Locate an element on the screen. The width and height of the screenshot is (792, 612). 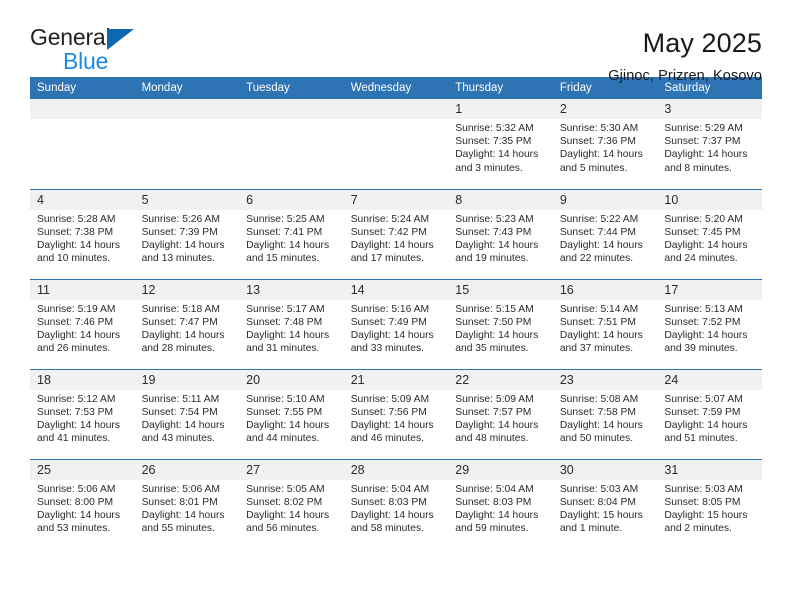
daylight-text: Daylight: 14 hours and 59 minutes. is located at coordinates (497, 522).